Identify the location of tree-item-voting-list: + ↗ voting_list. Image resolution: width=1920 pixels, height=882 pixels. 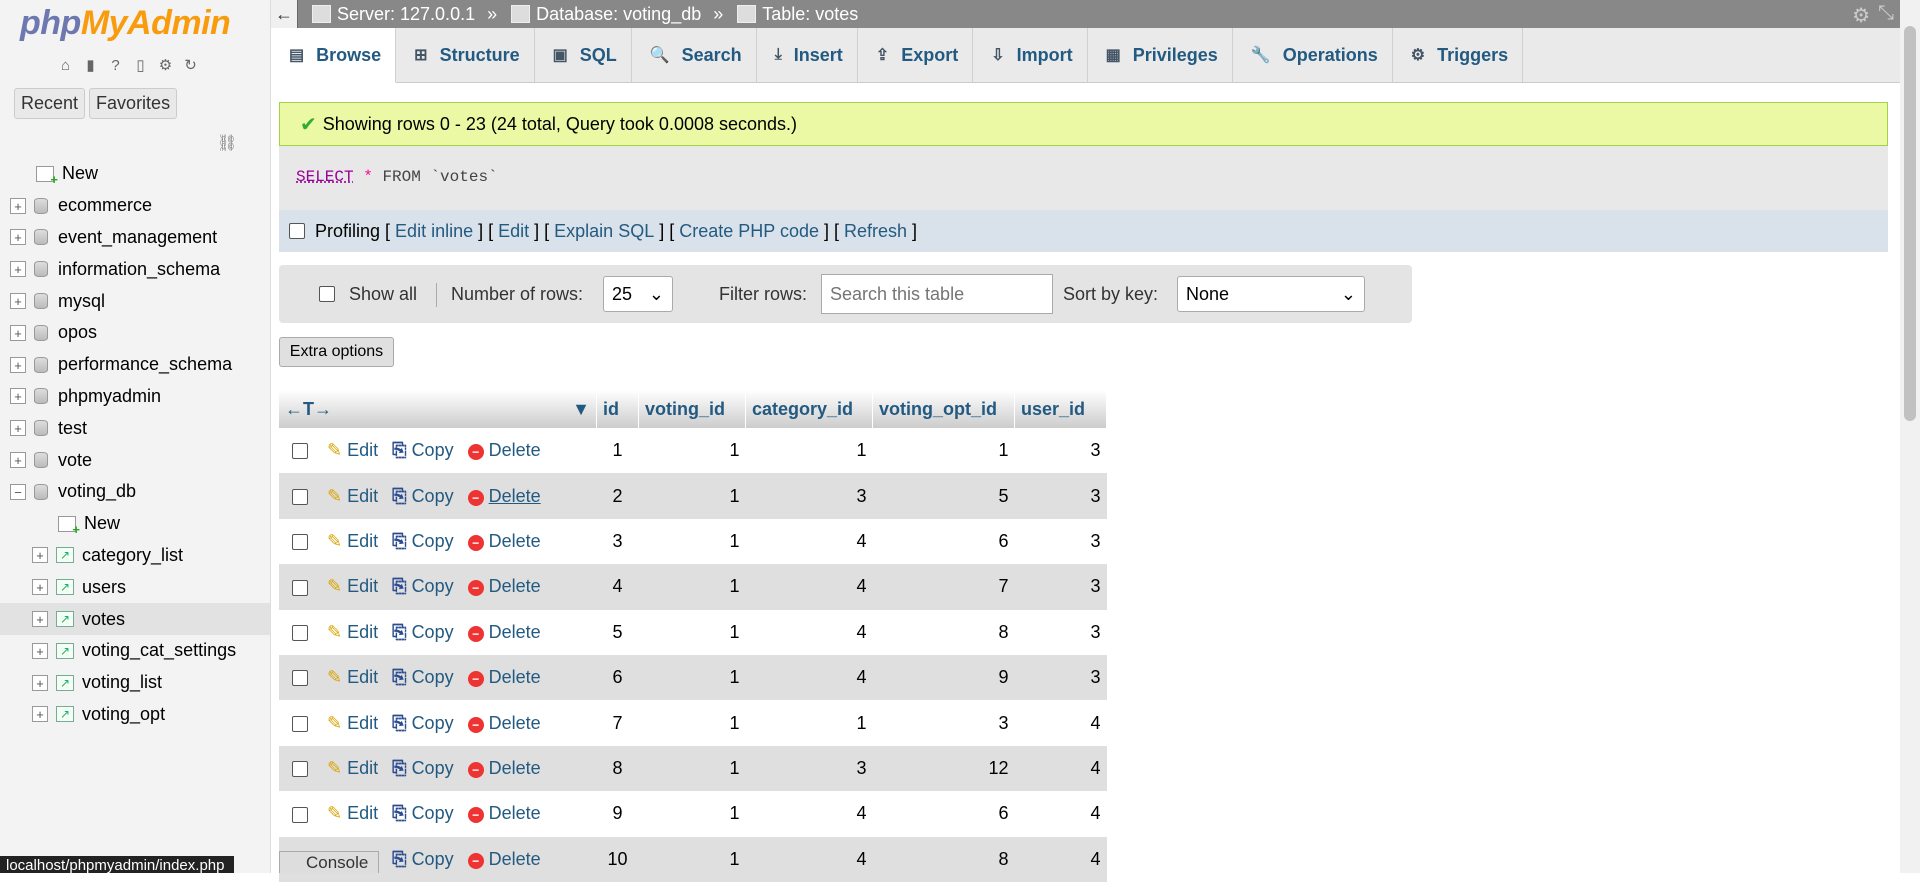
(135, 683).